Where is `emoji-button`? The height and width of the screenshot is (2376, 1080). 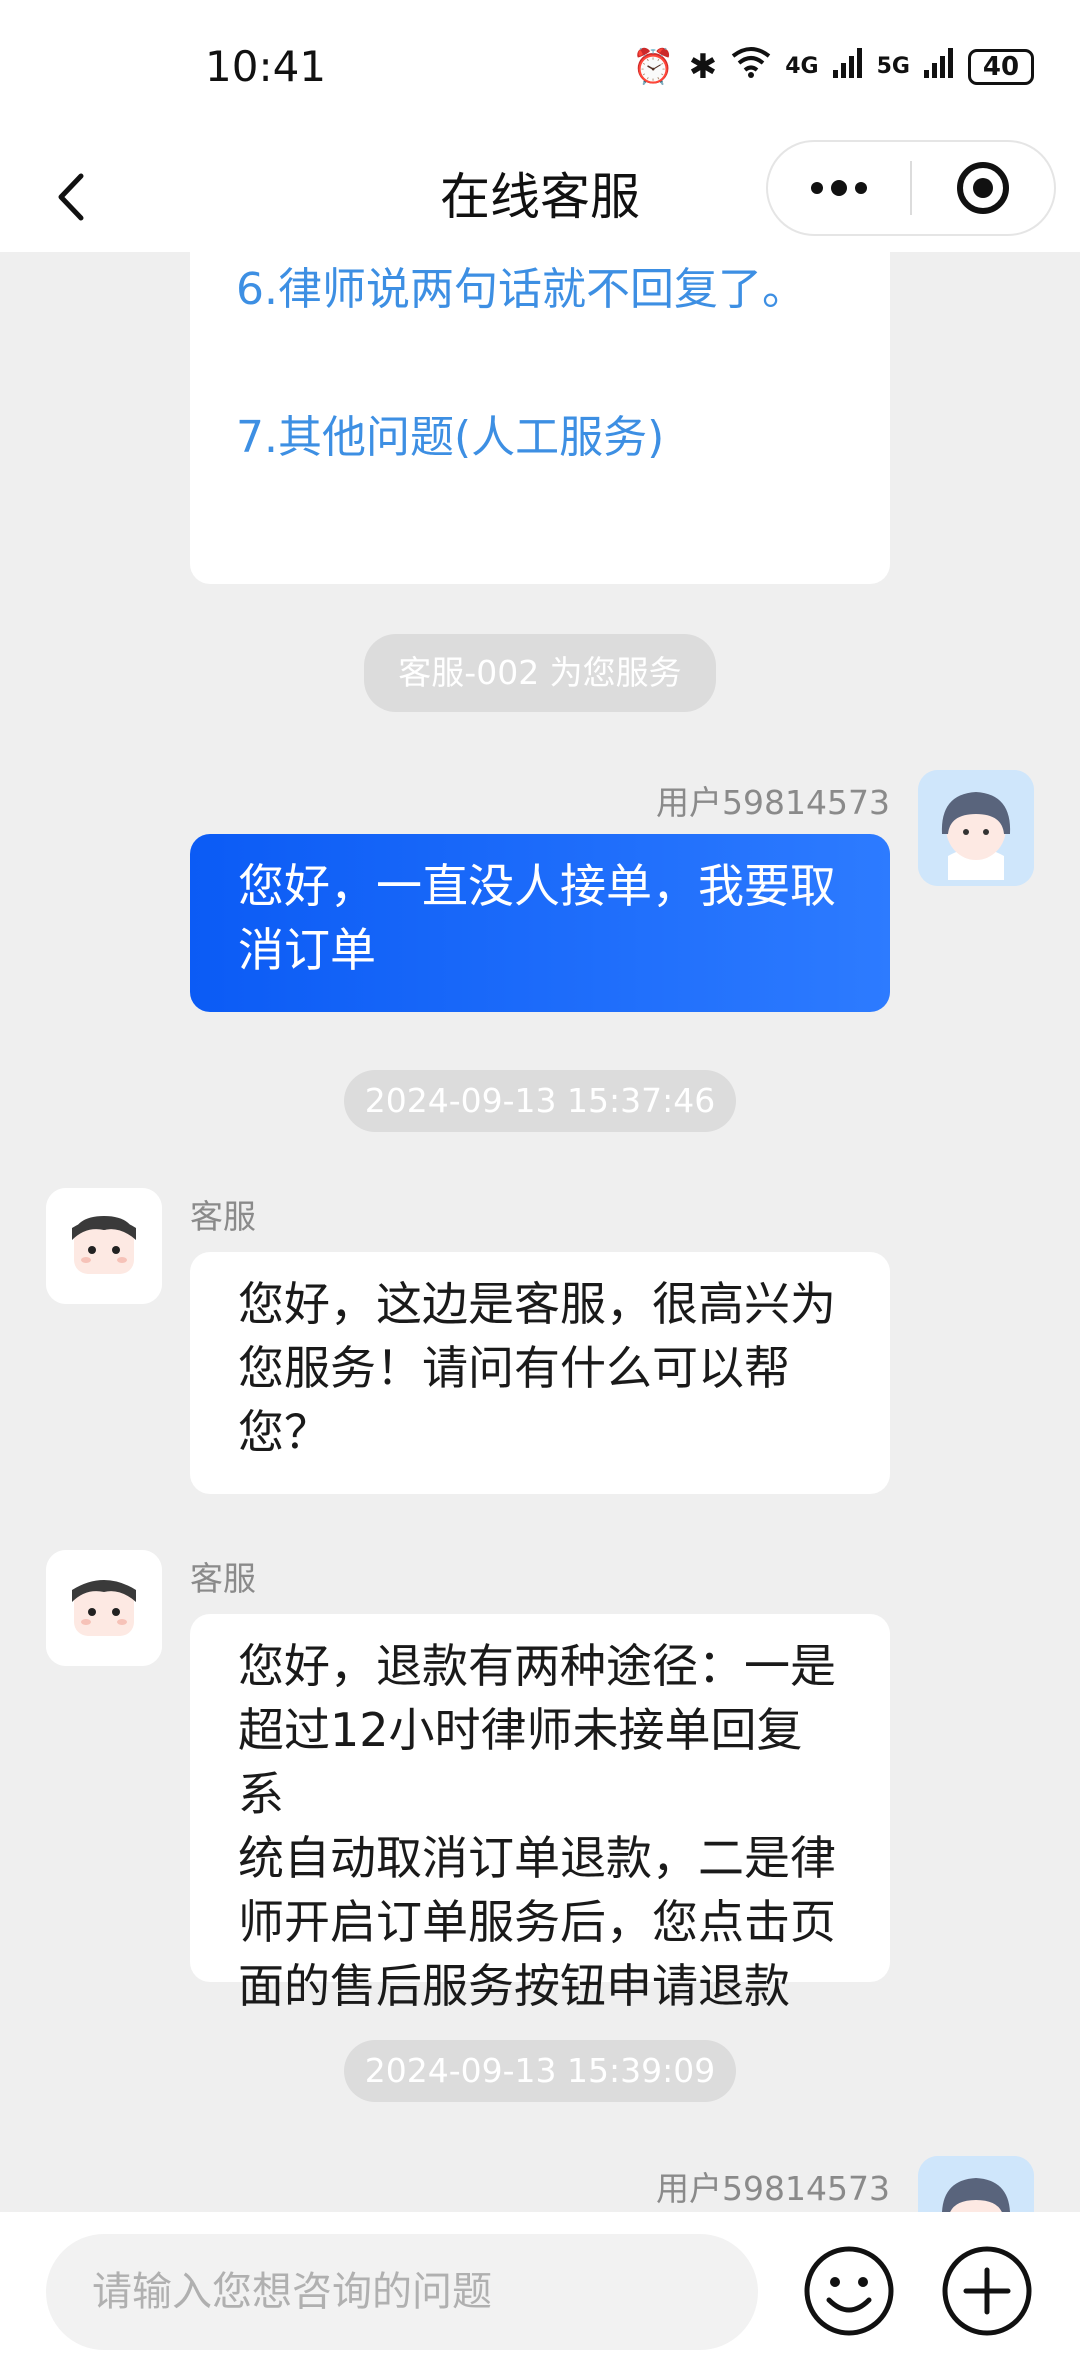 emoji-button is located at coordinates (849, 2291).